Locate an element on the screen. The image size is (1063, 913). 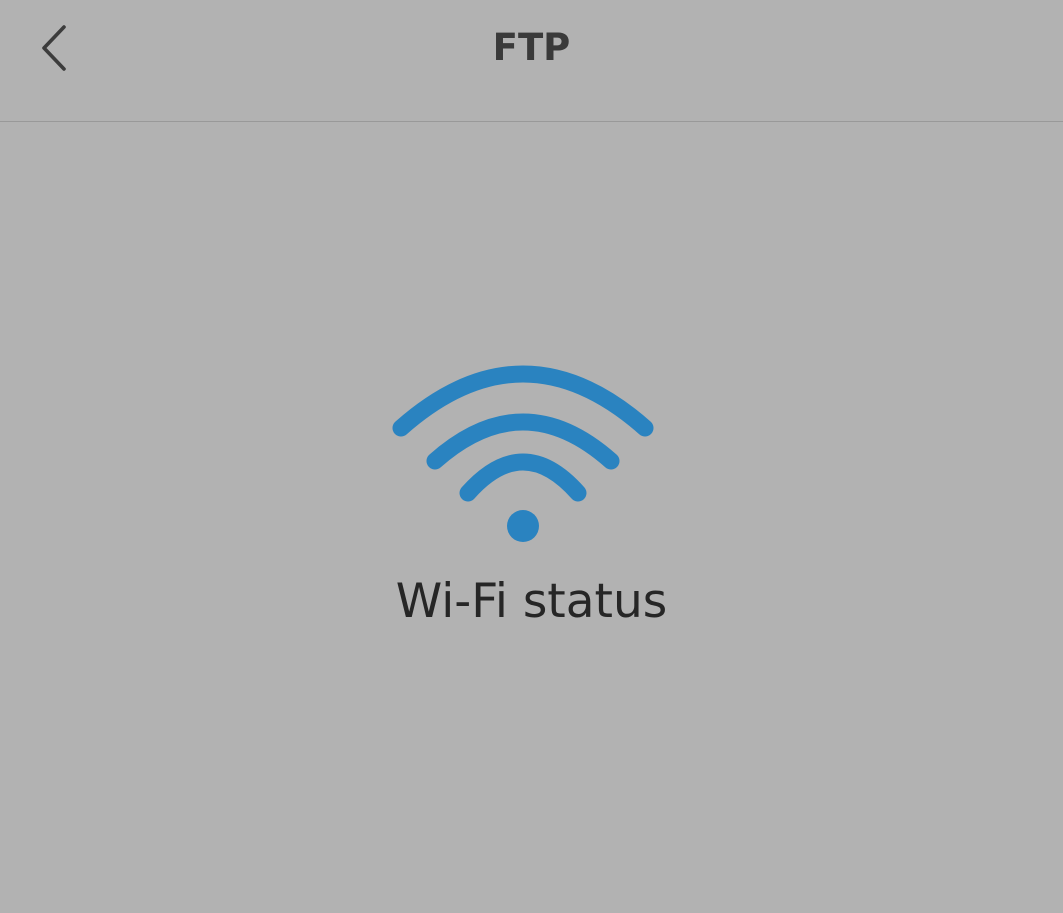
page-title: FTP is located at coordinates (531, 47).